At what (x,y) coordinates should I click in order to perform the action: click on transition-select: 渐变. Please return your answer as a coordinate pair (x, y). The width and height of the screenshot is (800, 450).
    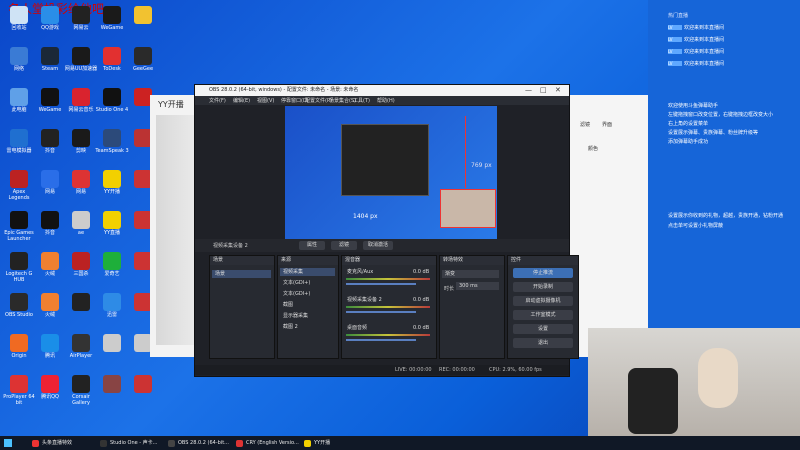
    Looking at the image, I should click on (470, 274).